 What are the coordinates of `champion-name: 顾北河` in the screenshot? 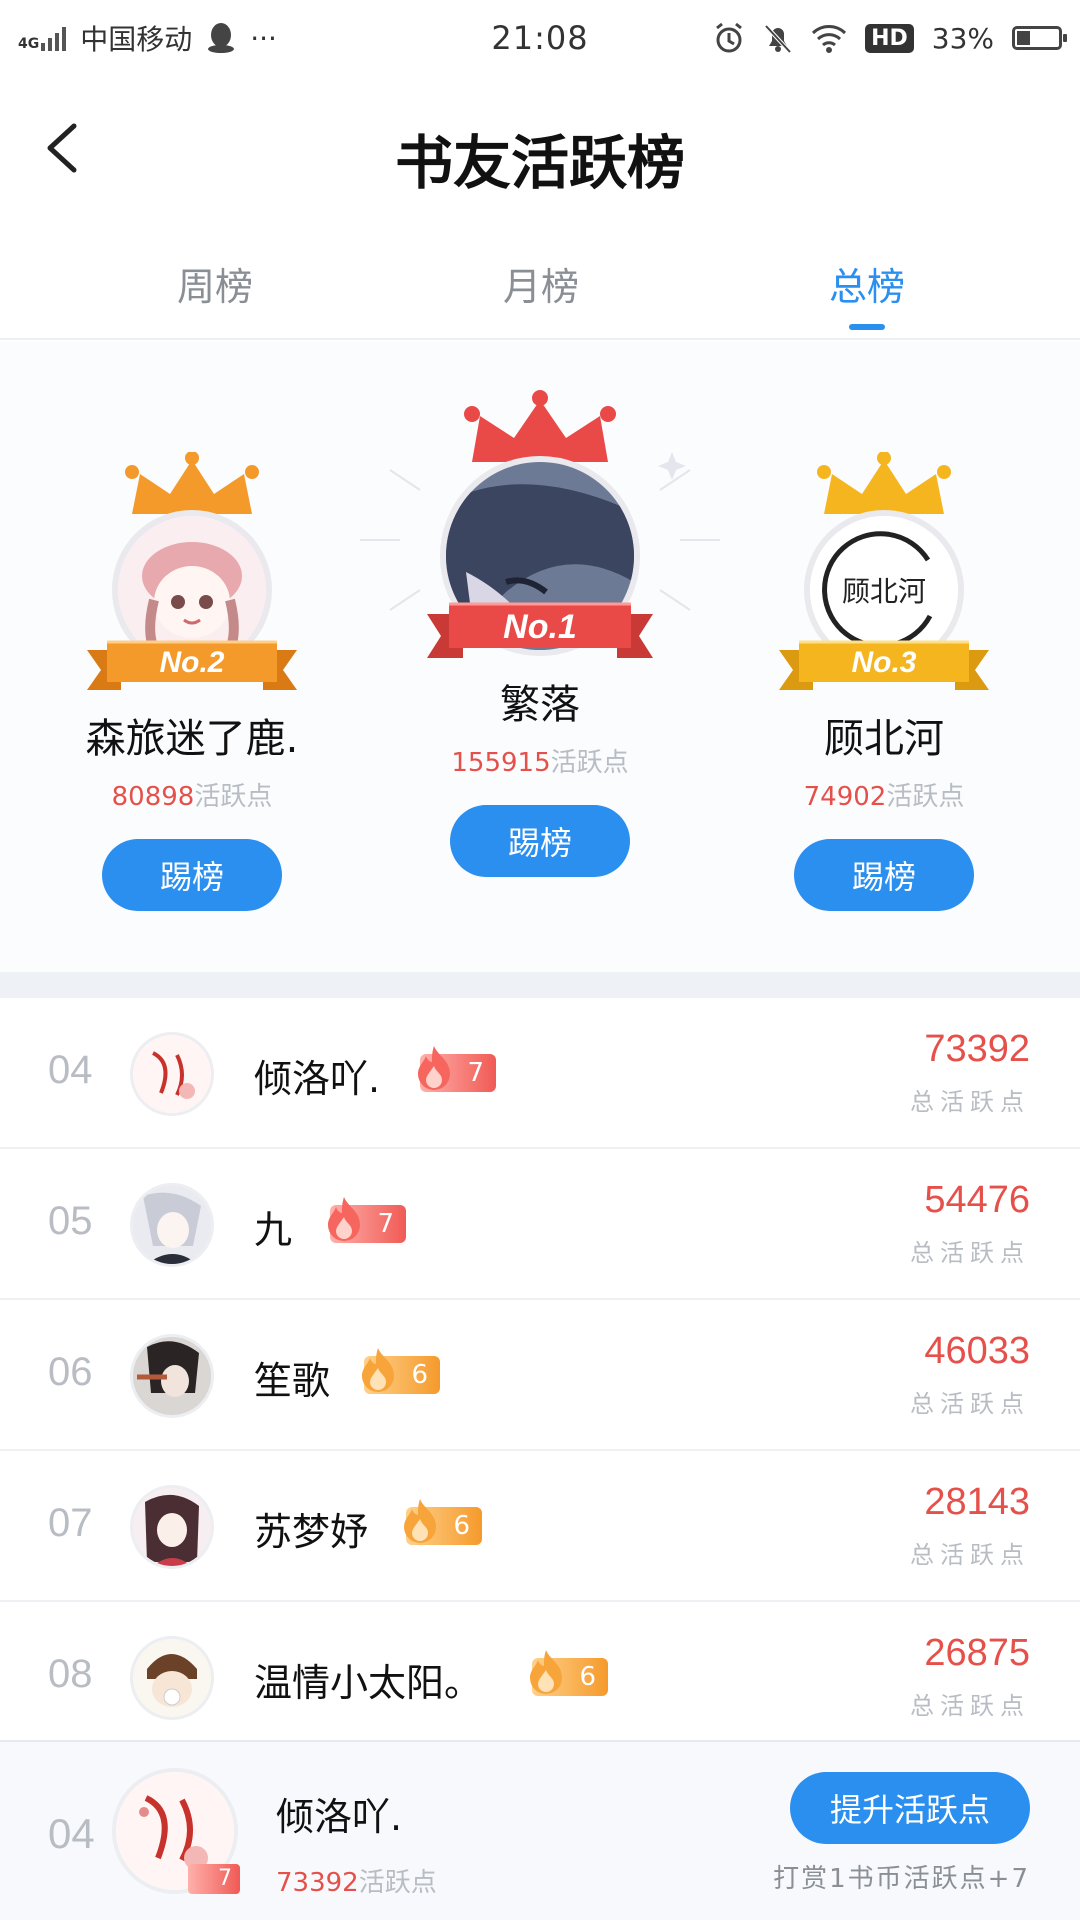 It's located at (884, 739).